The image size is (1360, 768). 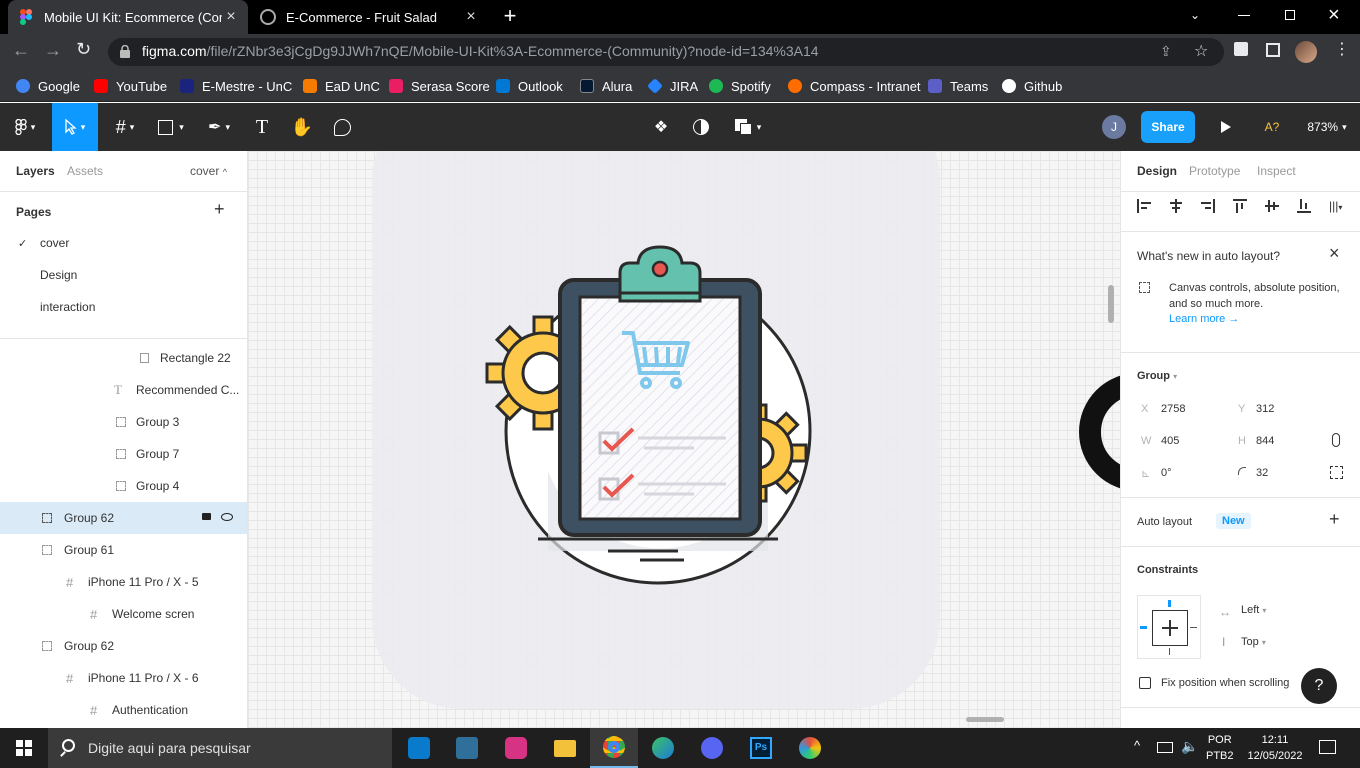 What do you see at coordinates (85, 171) in the screenshot?
I see `tab-assets: Assets` at bounding box center [85, 171].